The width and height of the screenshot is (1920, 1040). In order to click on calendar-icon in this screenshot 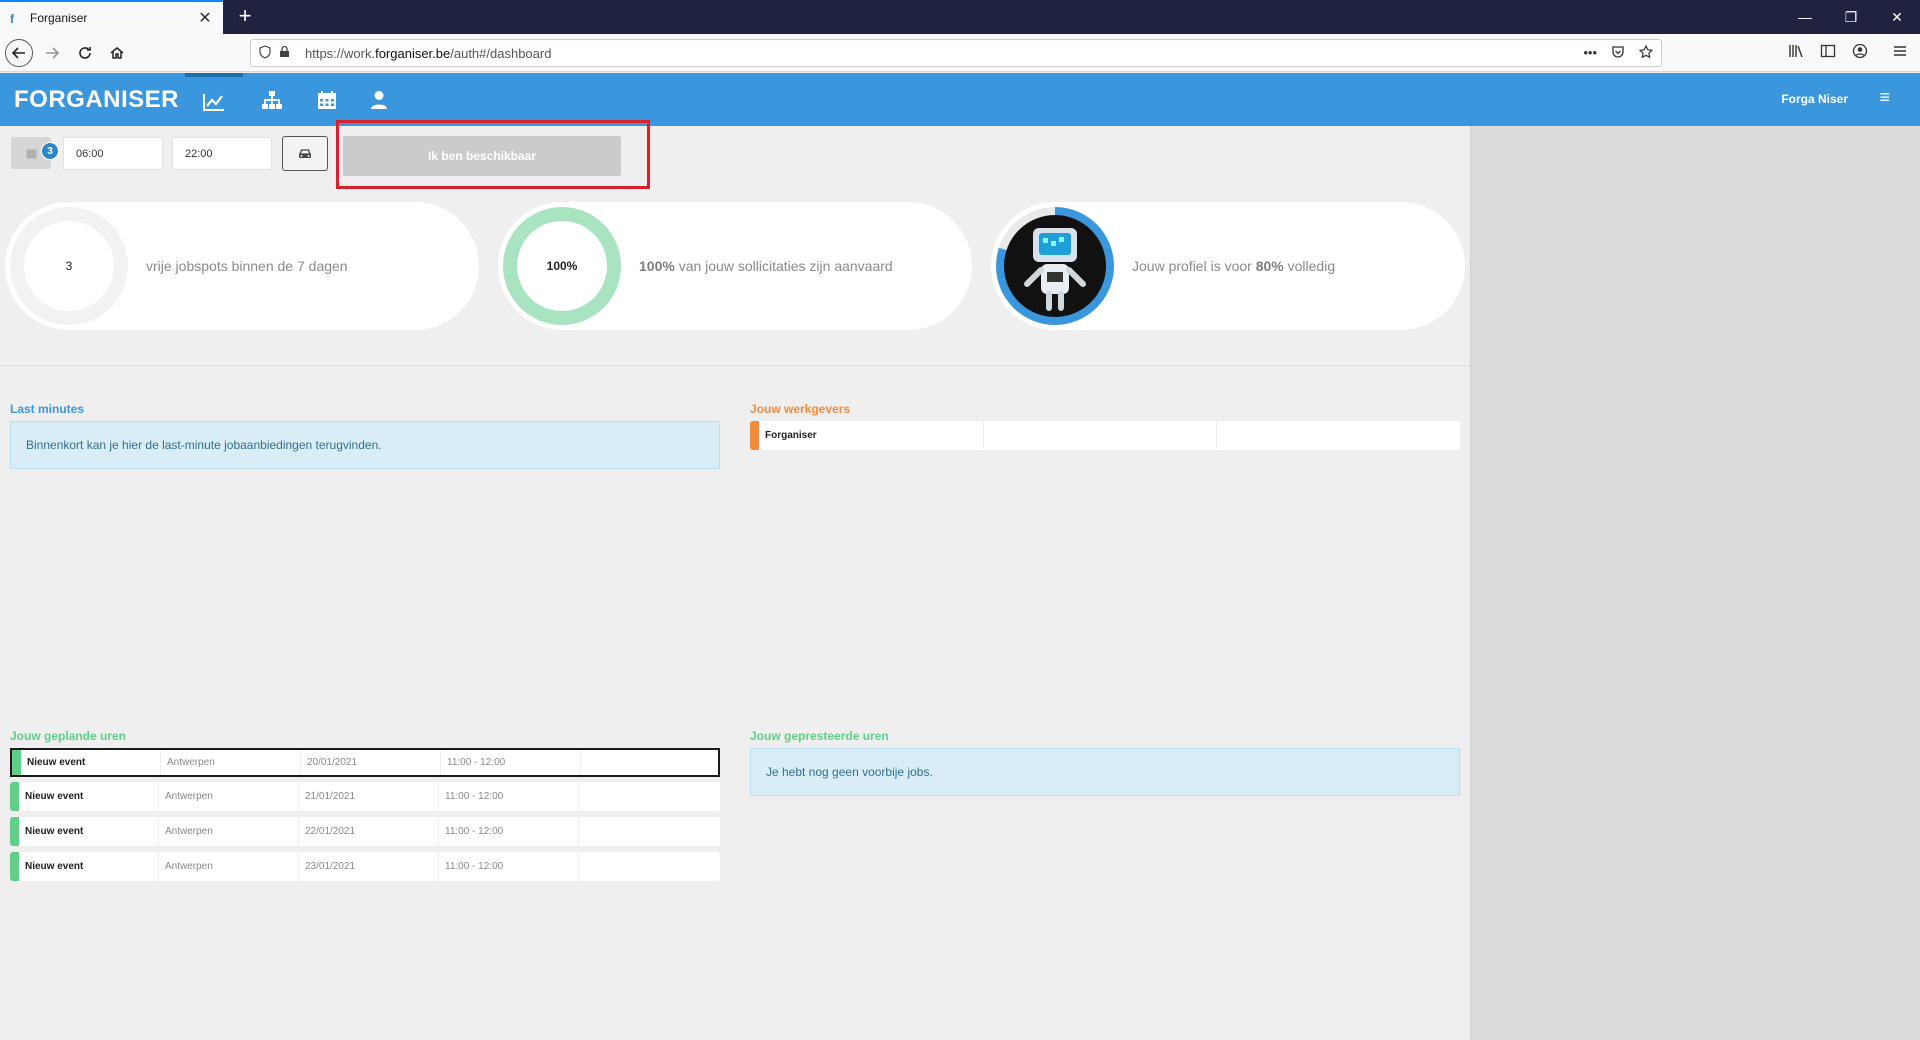, I will do `click(327, 99)`.